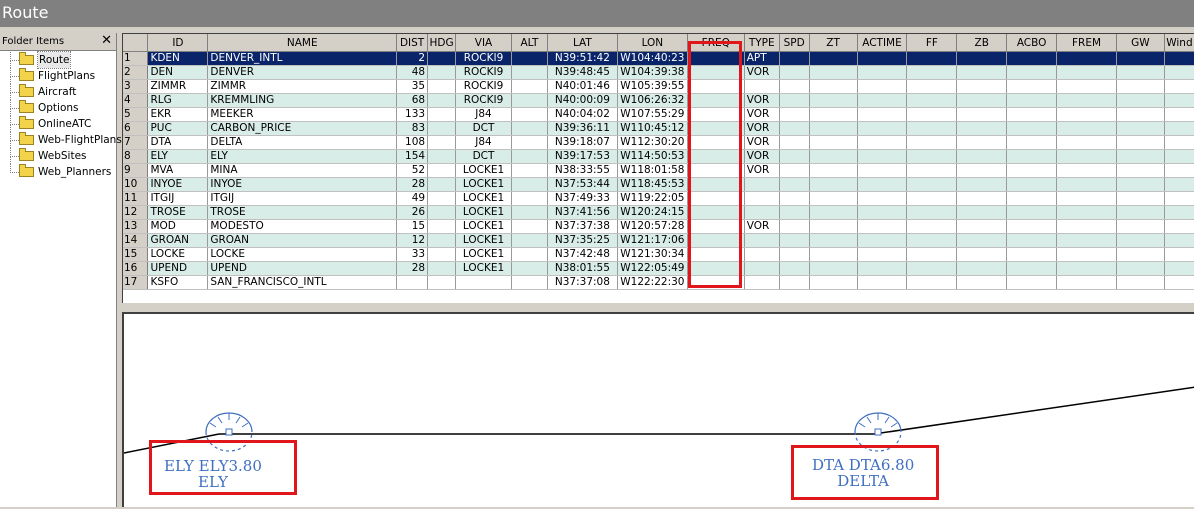 This screenshot has height=509, width=1194. What do you see at coordinates (582, 142) in the screenshot?
I see `table-cell: N39:18:07` at bounding box center [582, 142].